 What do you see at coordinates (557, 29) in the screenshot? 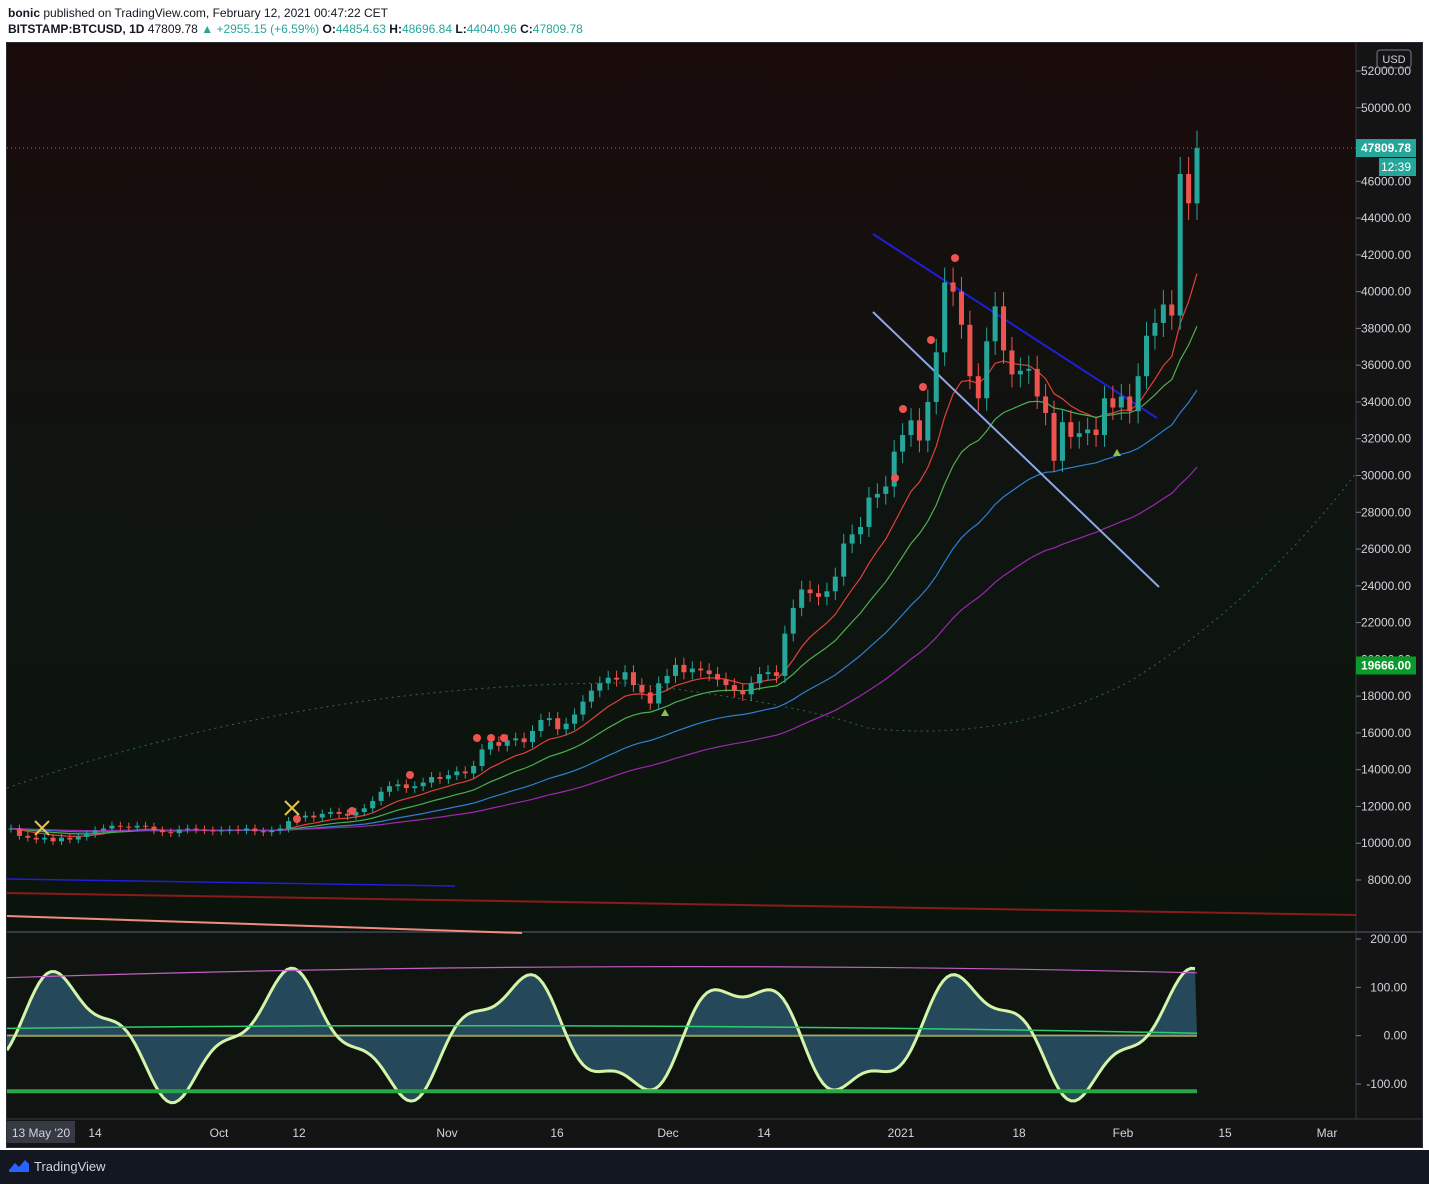
I see `close-value: 47809.78` at bounding box center [557, 29].